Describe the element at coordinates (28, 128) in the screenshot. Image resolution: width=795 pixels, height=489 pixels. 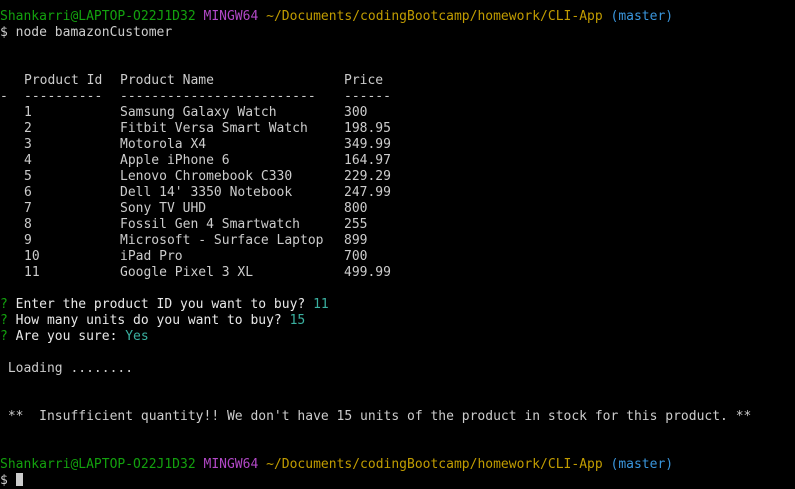
I see `row-id: 2` at that location.